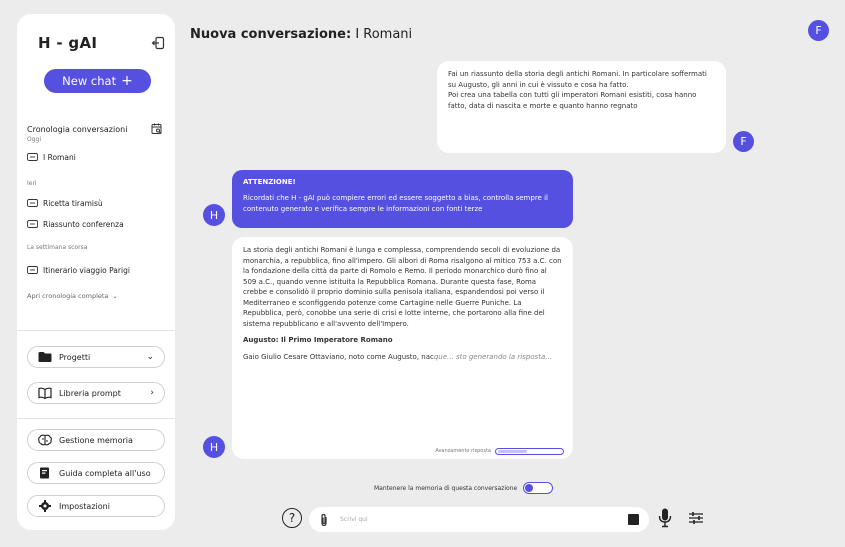 This screenshot has height=547, width=845. What do you see at coordinates (68, 43) in the screenshot?
I see `brand-title: H - gAI` at bounding box center [68, 43].